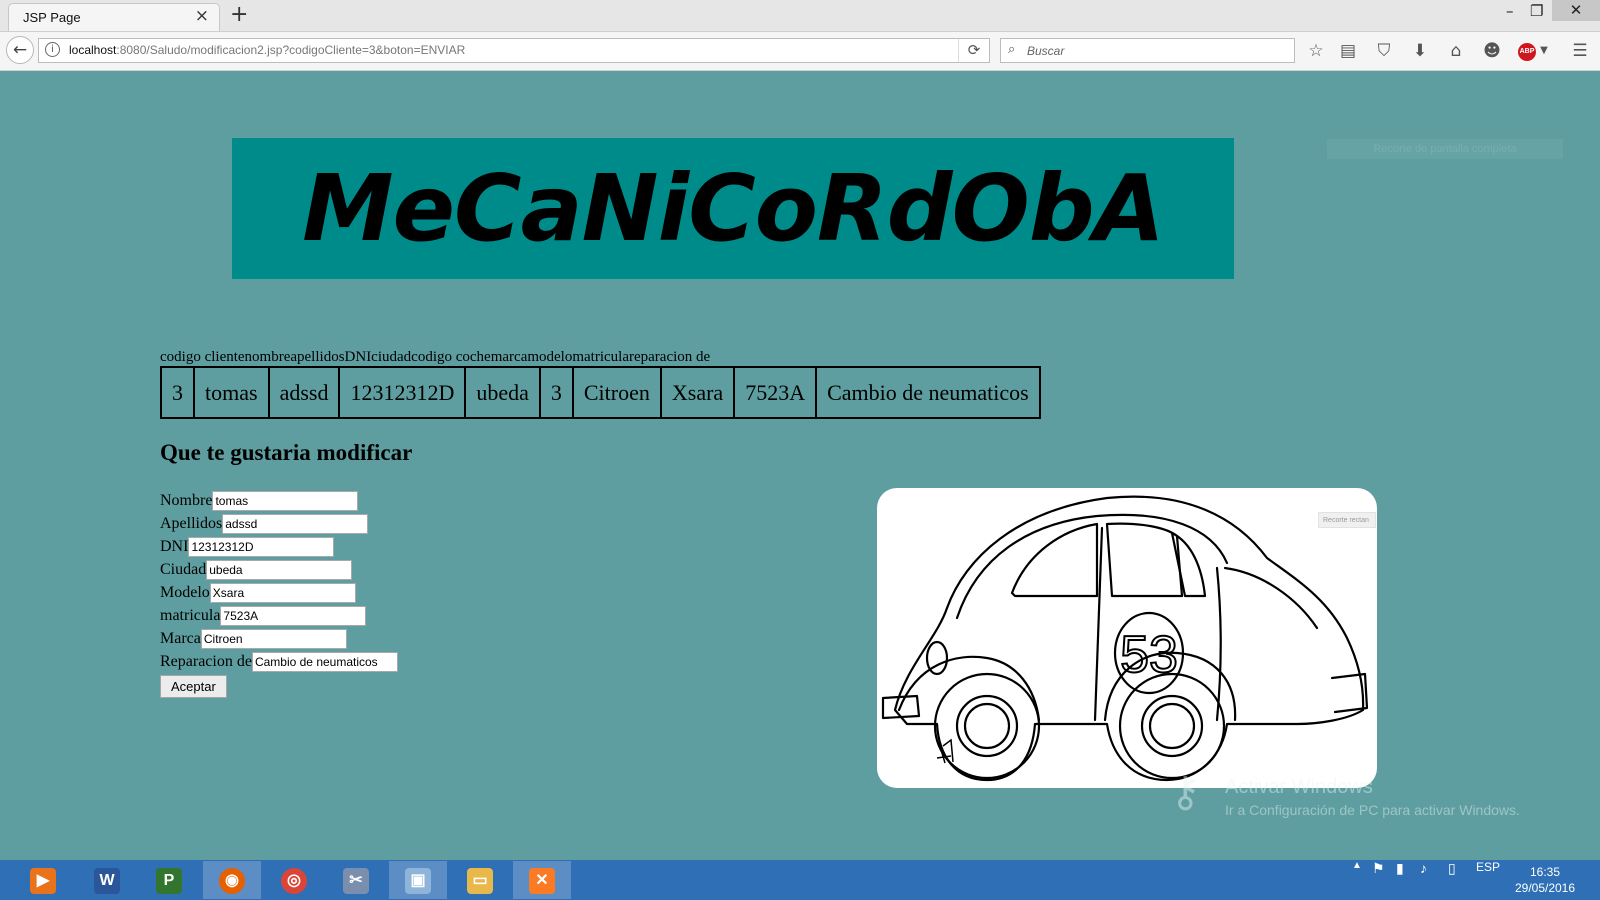  What do you see at coordinates (775, 392) in the screenshot?
I see `cell-matricula: 7523A` at bounding box center [775, 392].